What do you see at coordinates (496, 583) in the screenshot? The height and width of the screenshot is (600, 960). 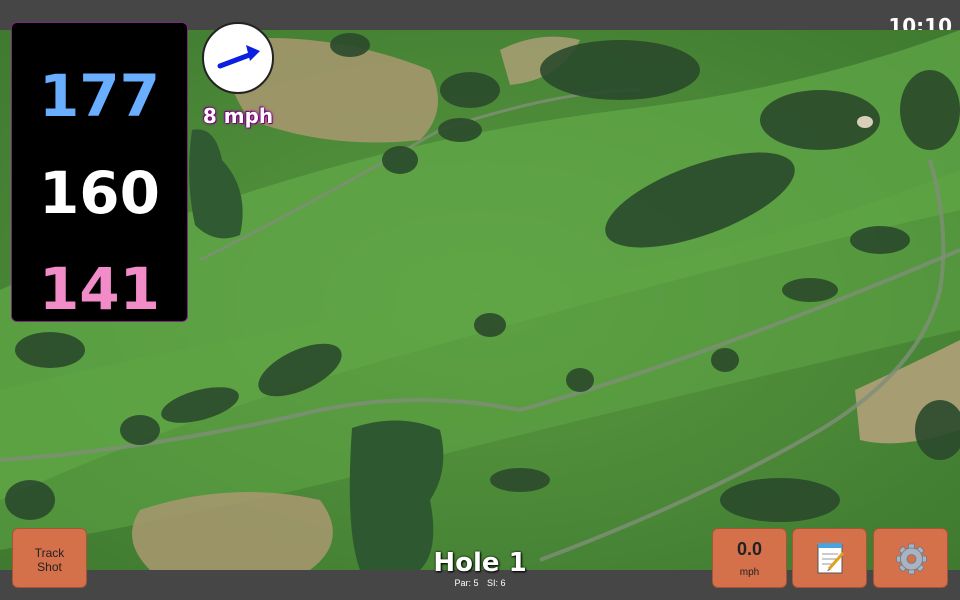 I see `stroke-index-label: SI: 6` at bounding box center [496, 583].